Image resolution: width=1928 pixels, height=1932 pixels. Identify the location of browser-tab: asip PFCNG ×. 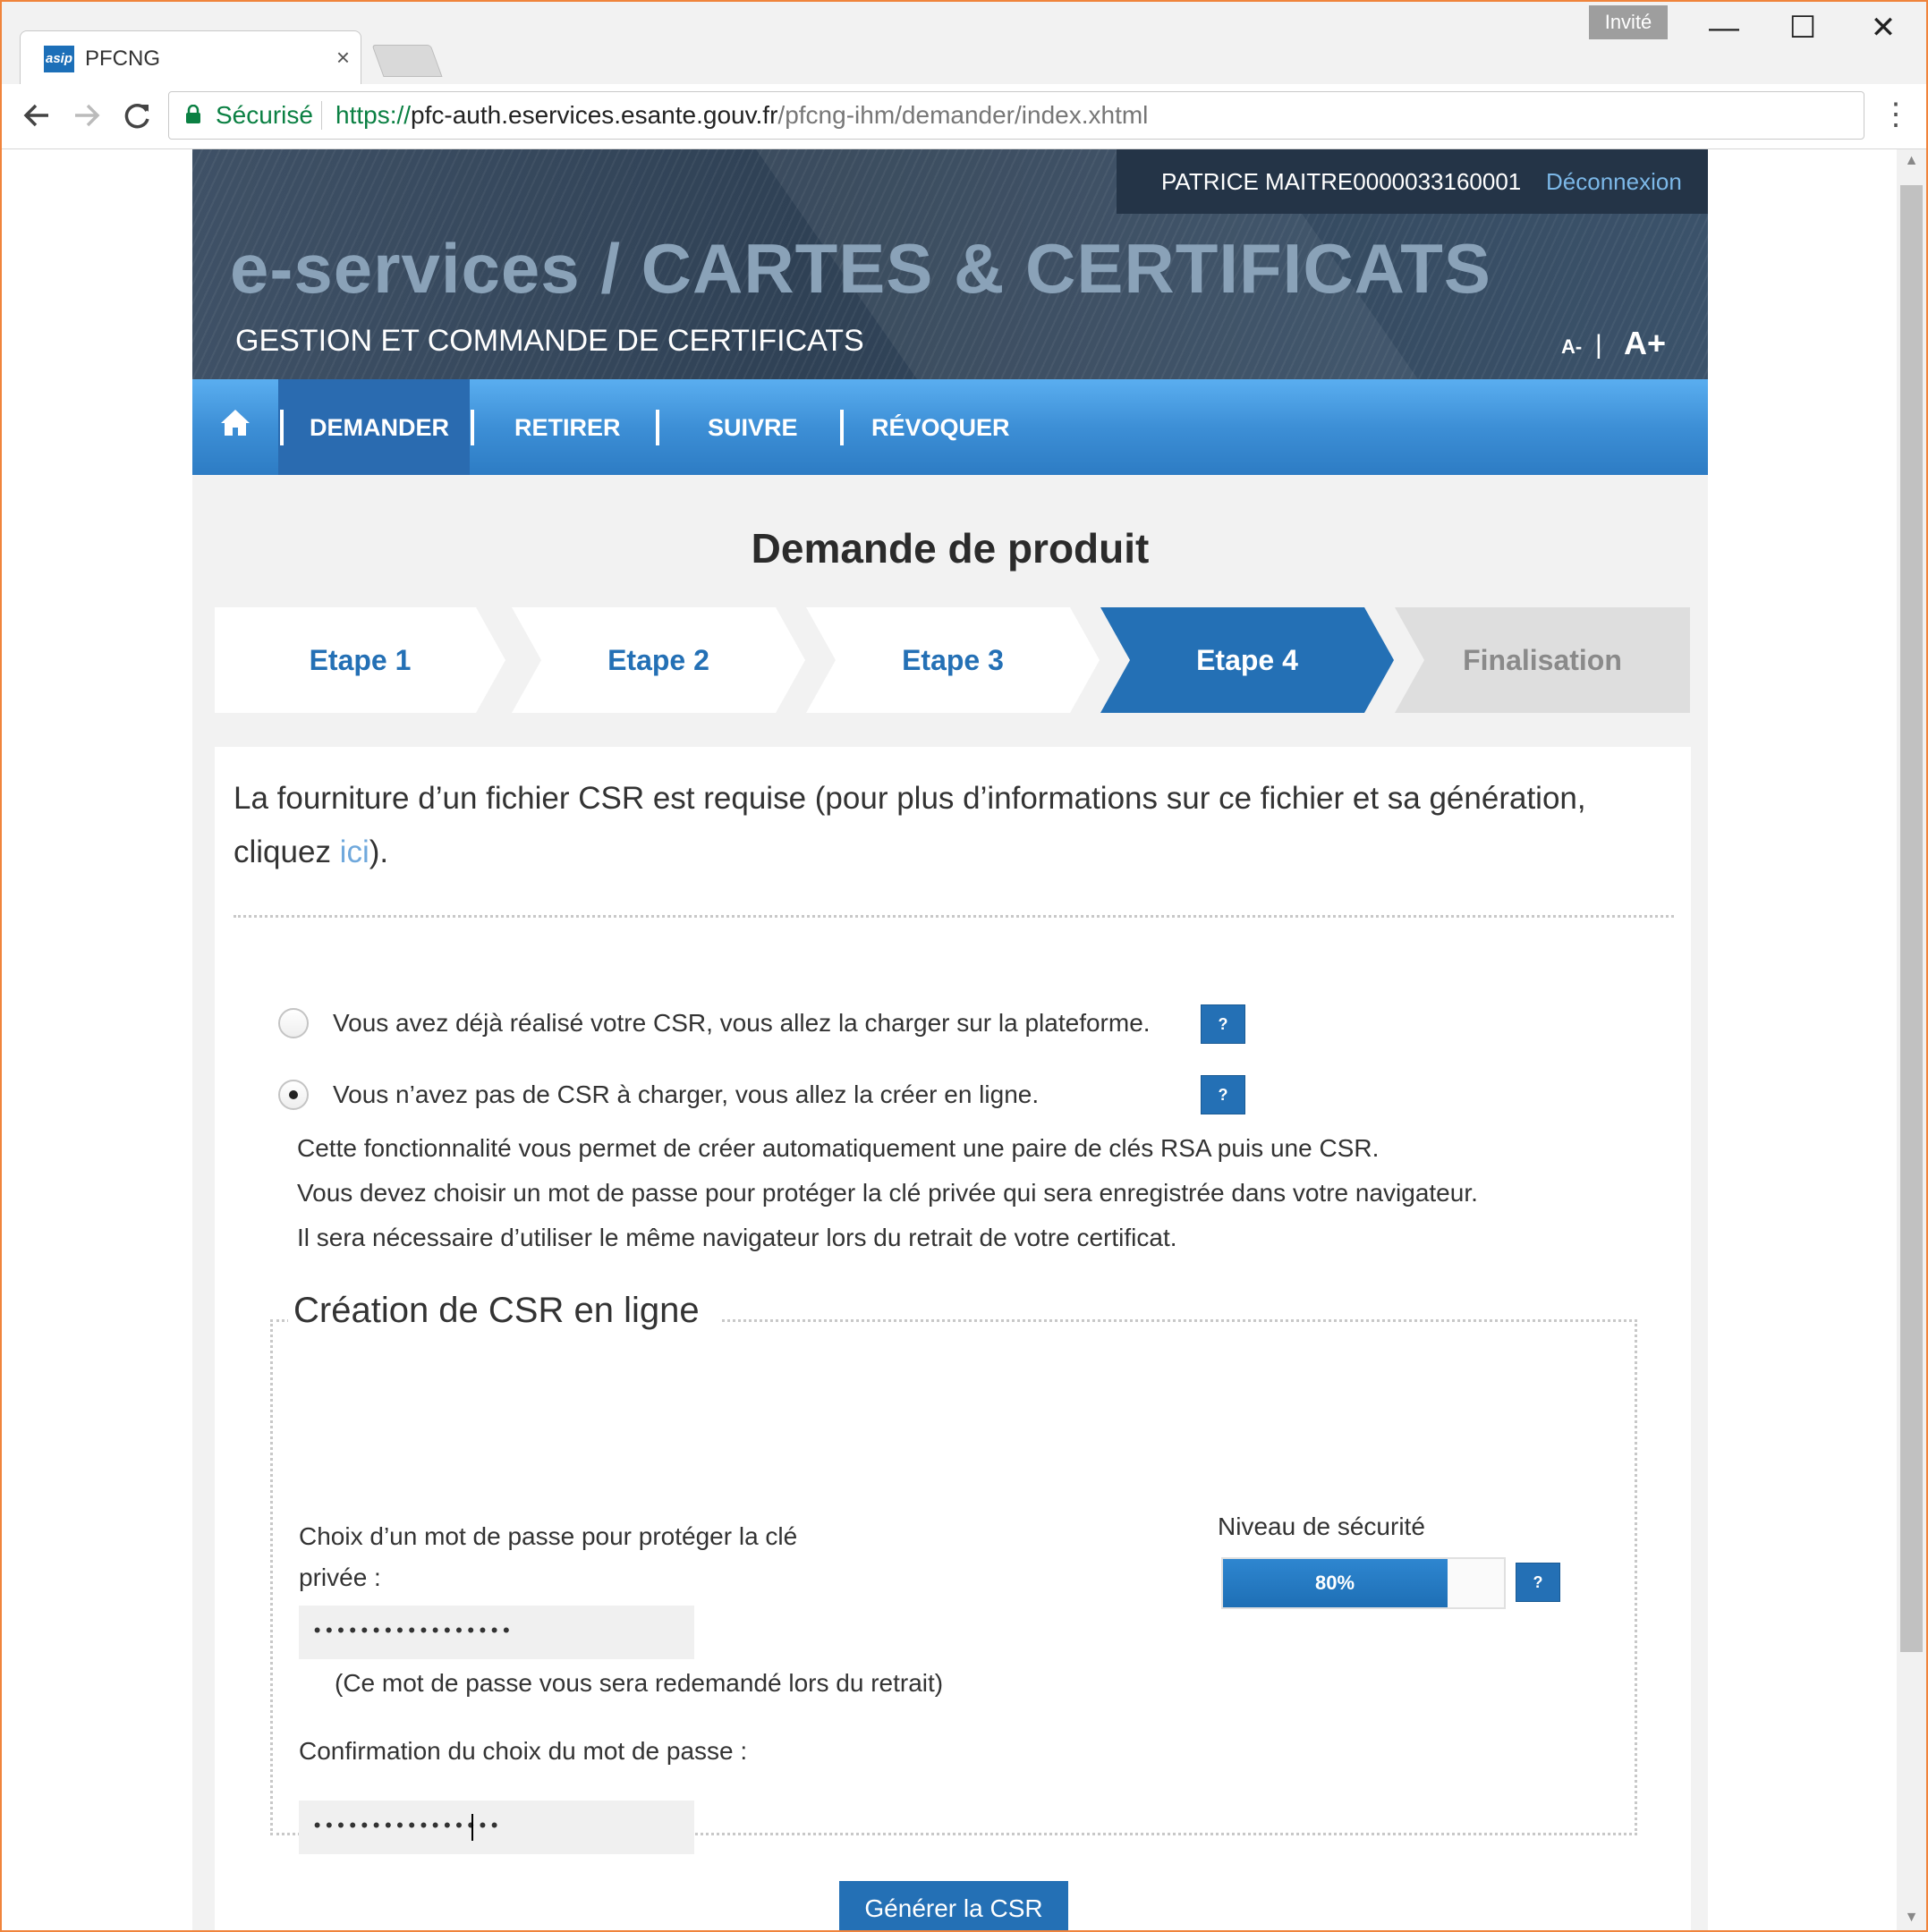
(190, 58).